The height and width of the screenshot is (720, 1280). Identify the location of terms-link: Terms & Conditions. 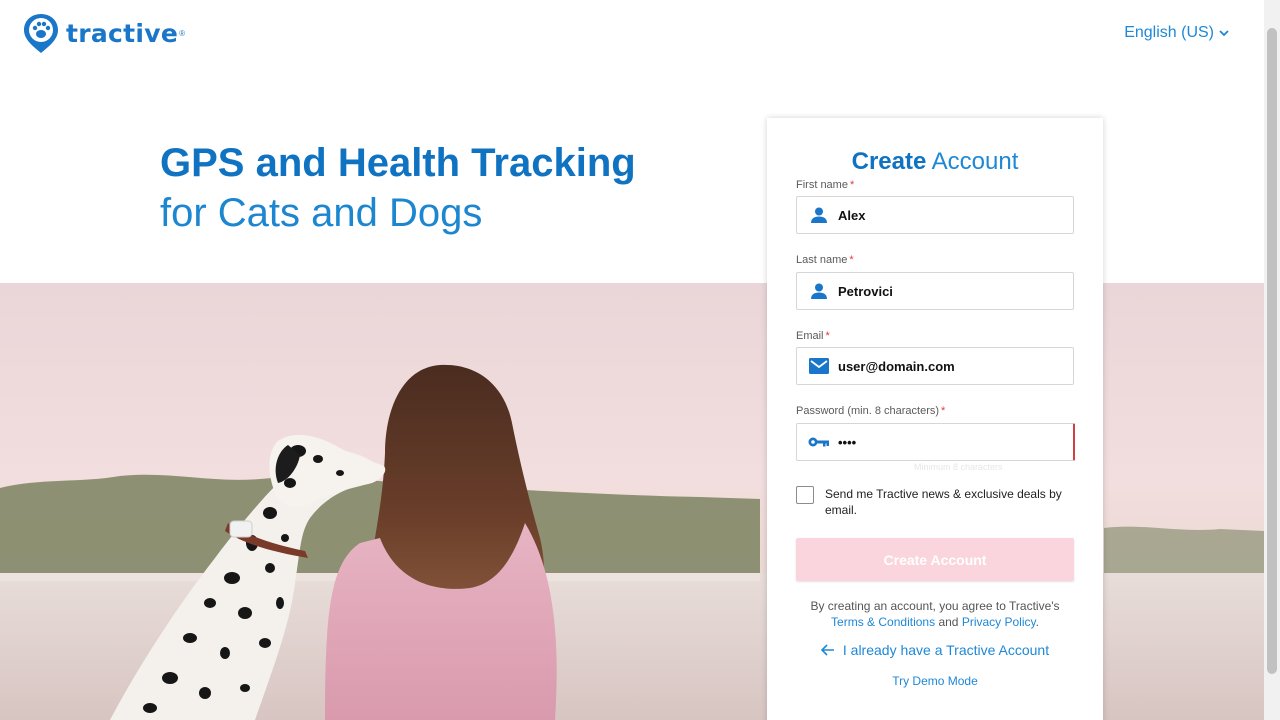
(883, 622).